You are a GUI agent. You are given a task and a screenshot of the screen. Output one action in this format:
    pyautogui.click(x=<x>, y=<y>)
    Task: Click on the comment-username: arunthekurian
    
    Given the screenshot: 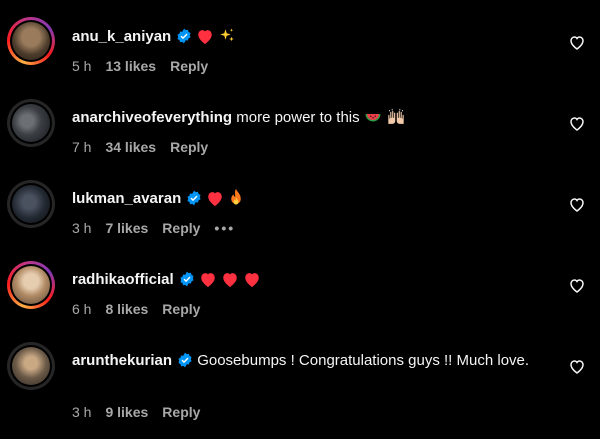 What is the action you would take?
    pyautogui.click(x=122, y=360)
    